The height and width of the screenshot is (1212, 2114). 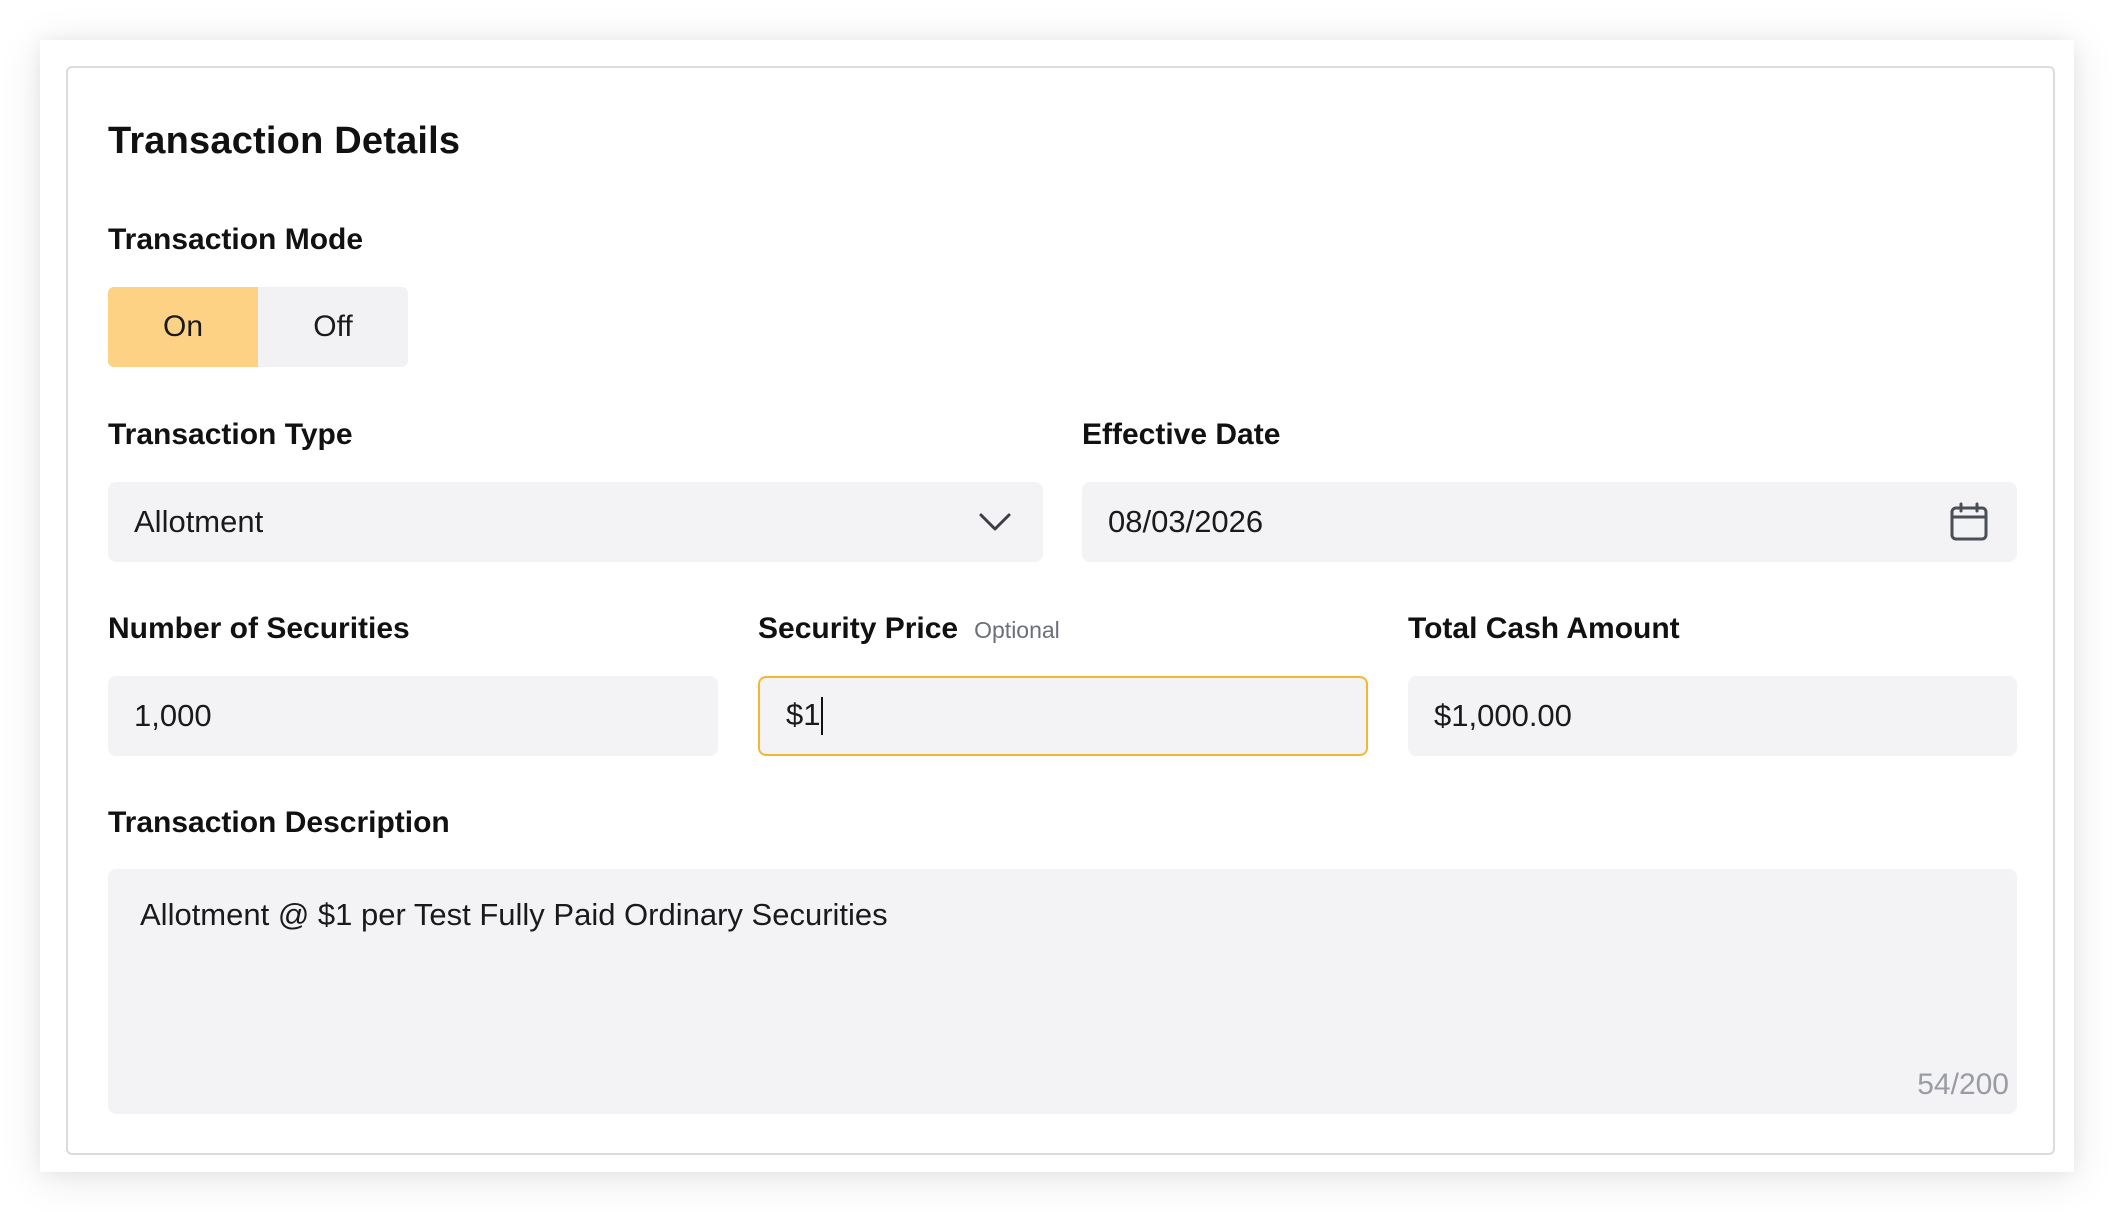 What do you see at coordinates (183, 327) in the screenshot?
I see `toggle-on-button: On` at bounding box center [183, 327].